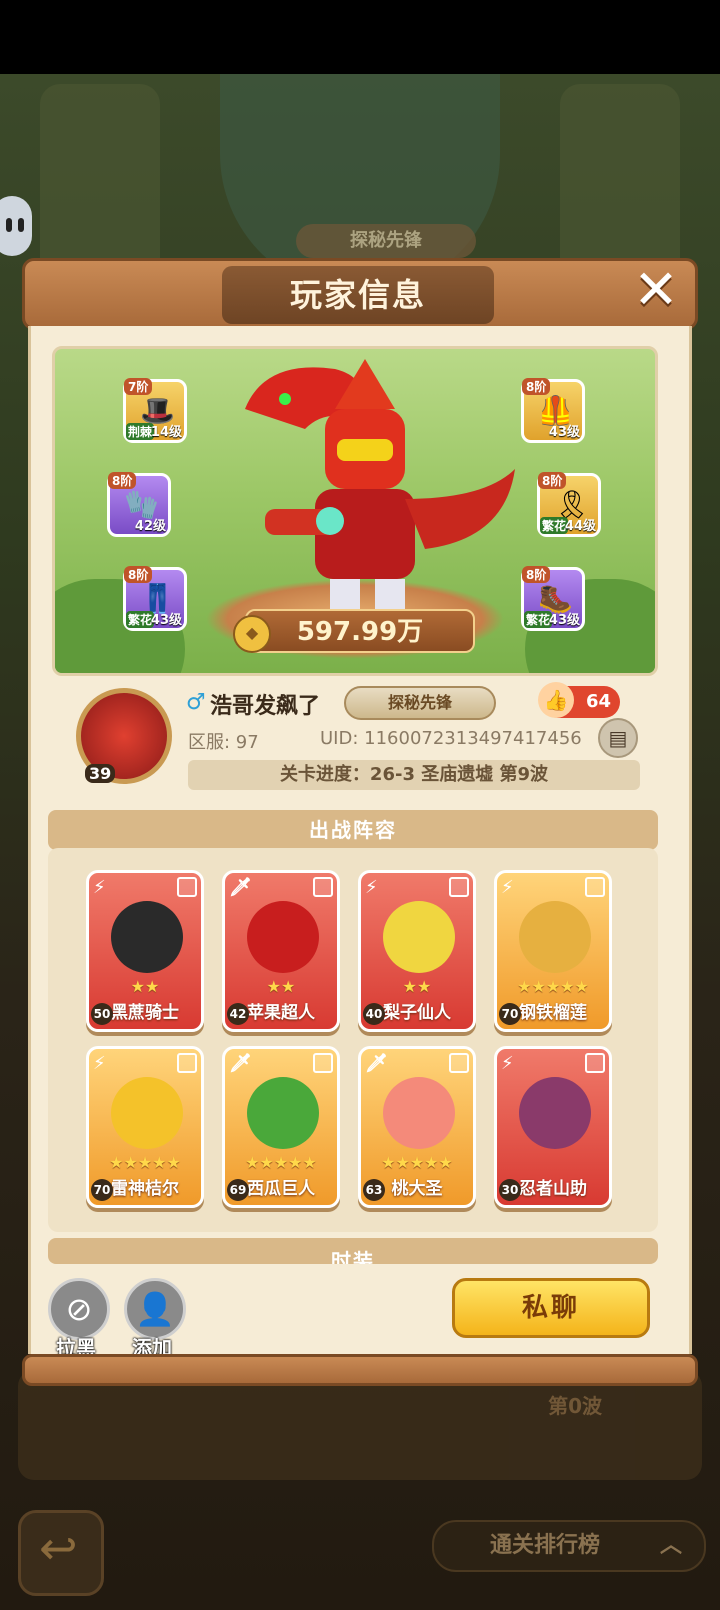  Describe the element at coordinates (145, 1127) in the screenshot. I see `hero-card: ⚡ ★★★★★ 雷神桔尔 70` at that location.